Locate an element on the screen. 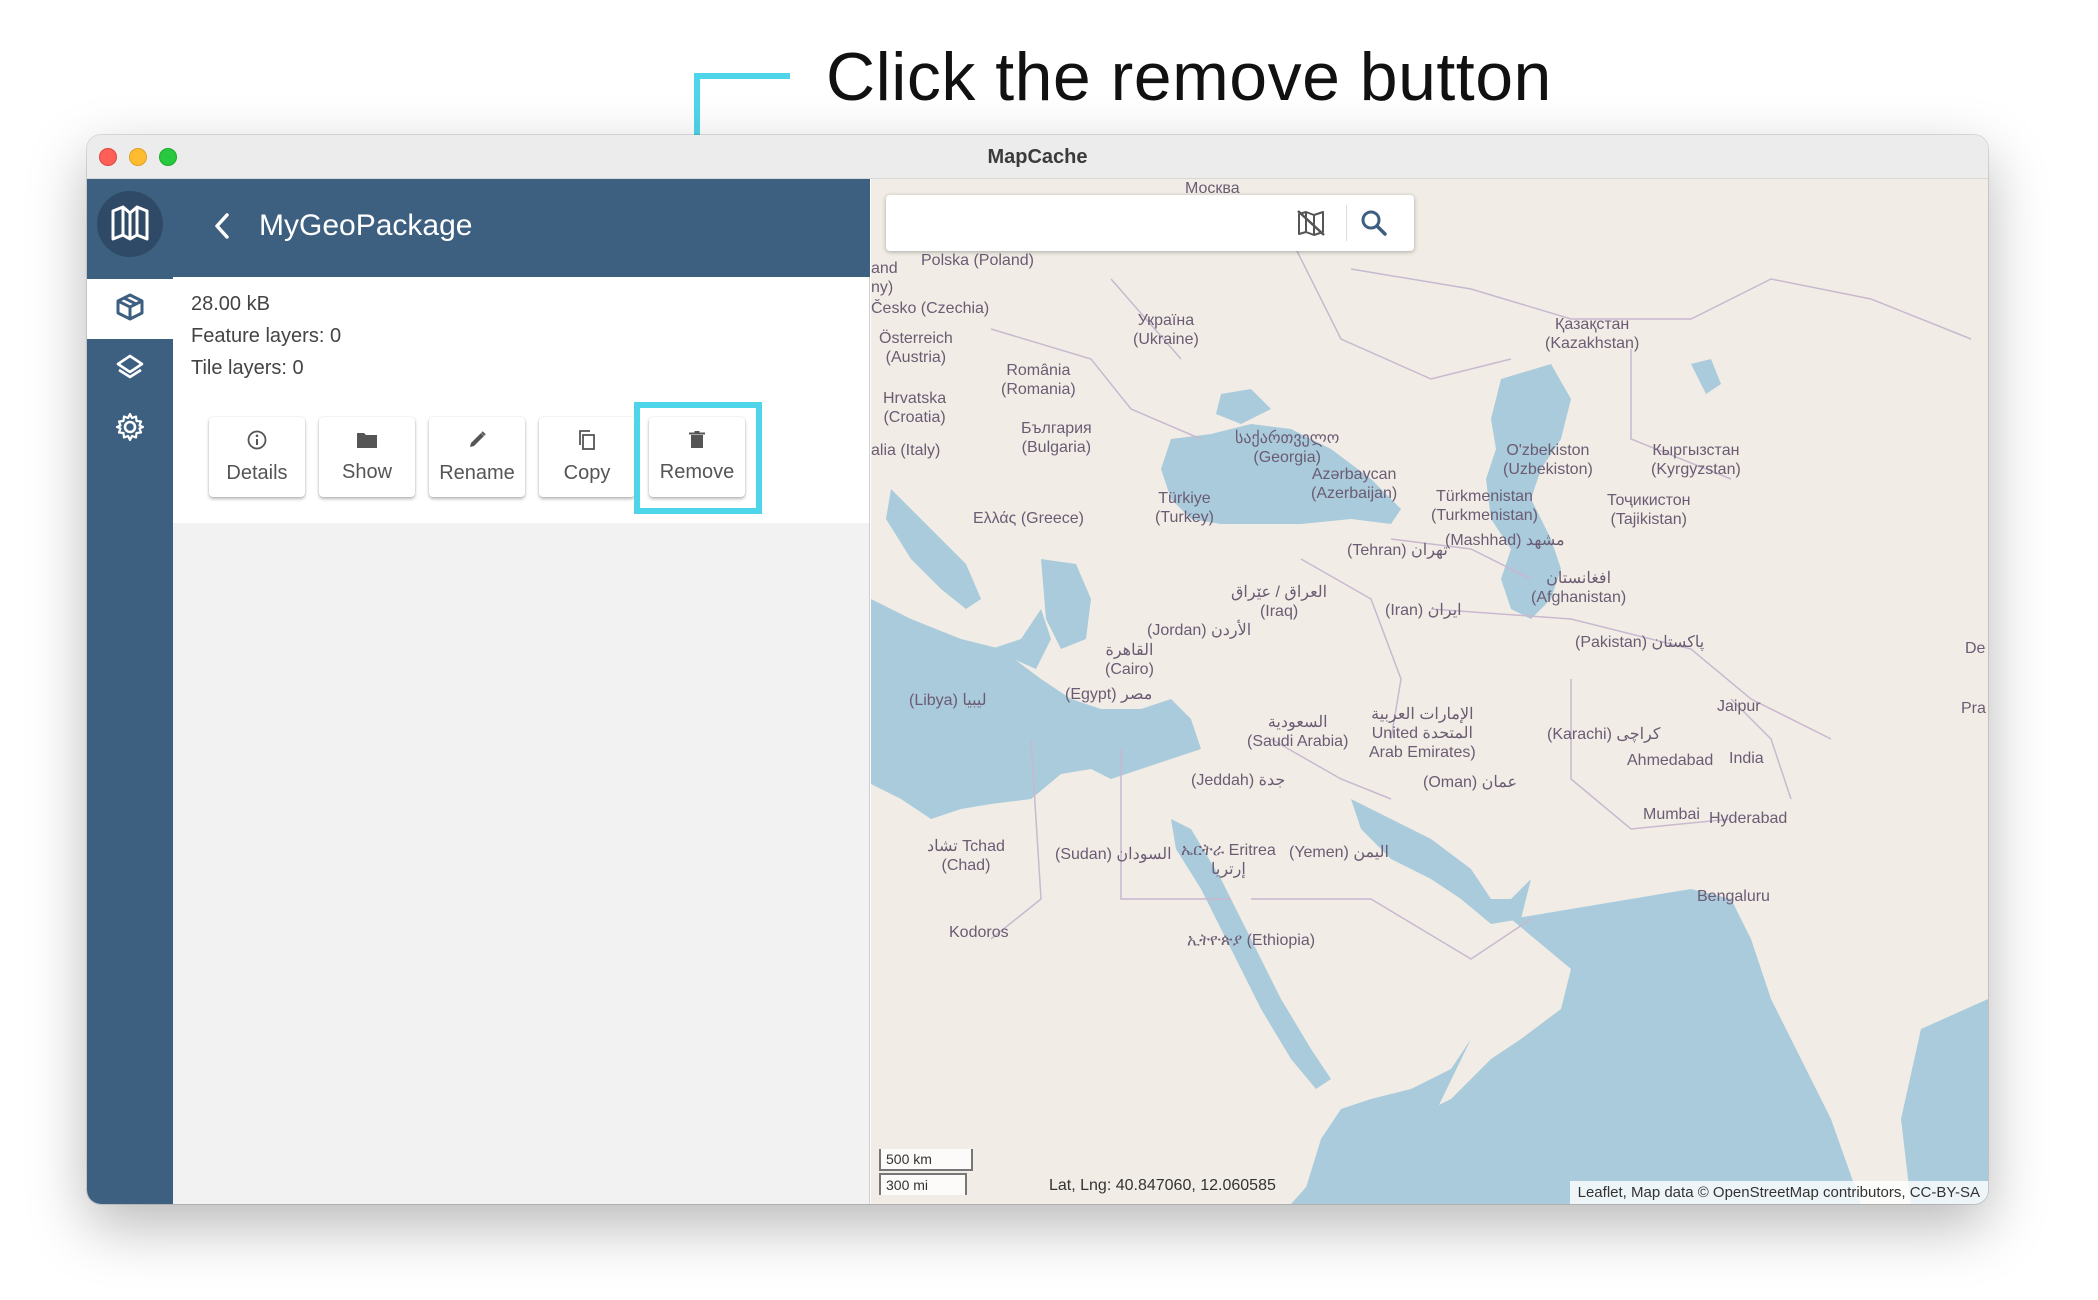 Image resolution: width=2098 pixels, height=1300 pixels. map-label: Jaipur is located at coordinates (1739, 706).